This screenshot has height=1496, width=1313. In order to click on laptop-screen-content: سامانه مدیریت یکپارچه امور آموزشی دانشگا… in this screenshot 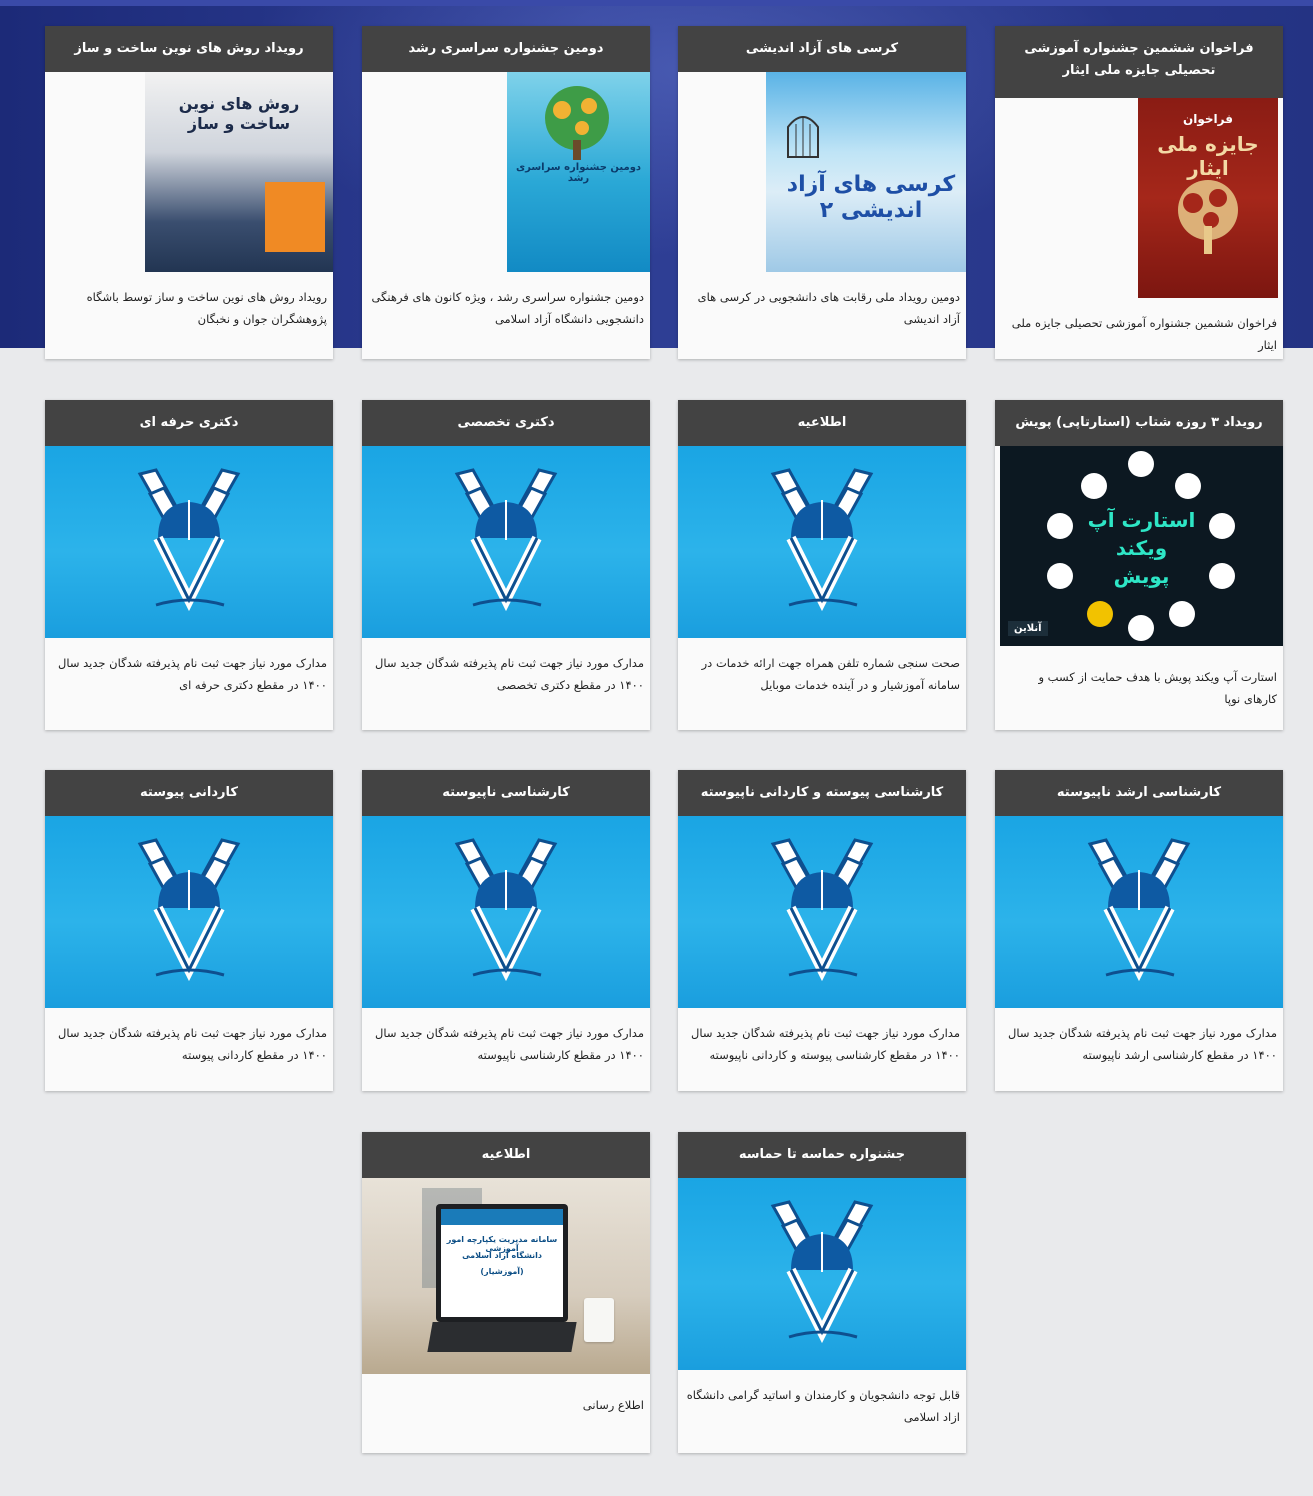, I will do `click(502, 1263)`.